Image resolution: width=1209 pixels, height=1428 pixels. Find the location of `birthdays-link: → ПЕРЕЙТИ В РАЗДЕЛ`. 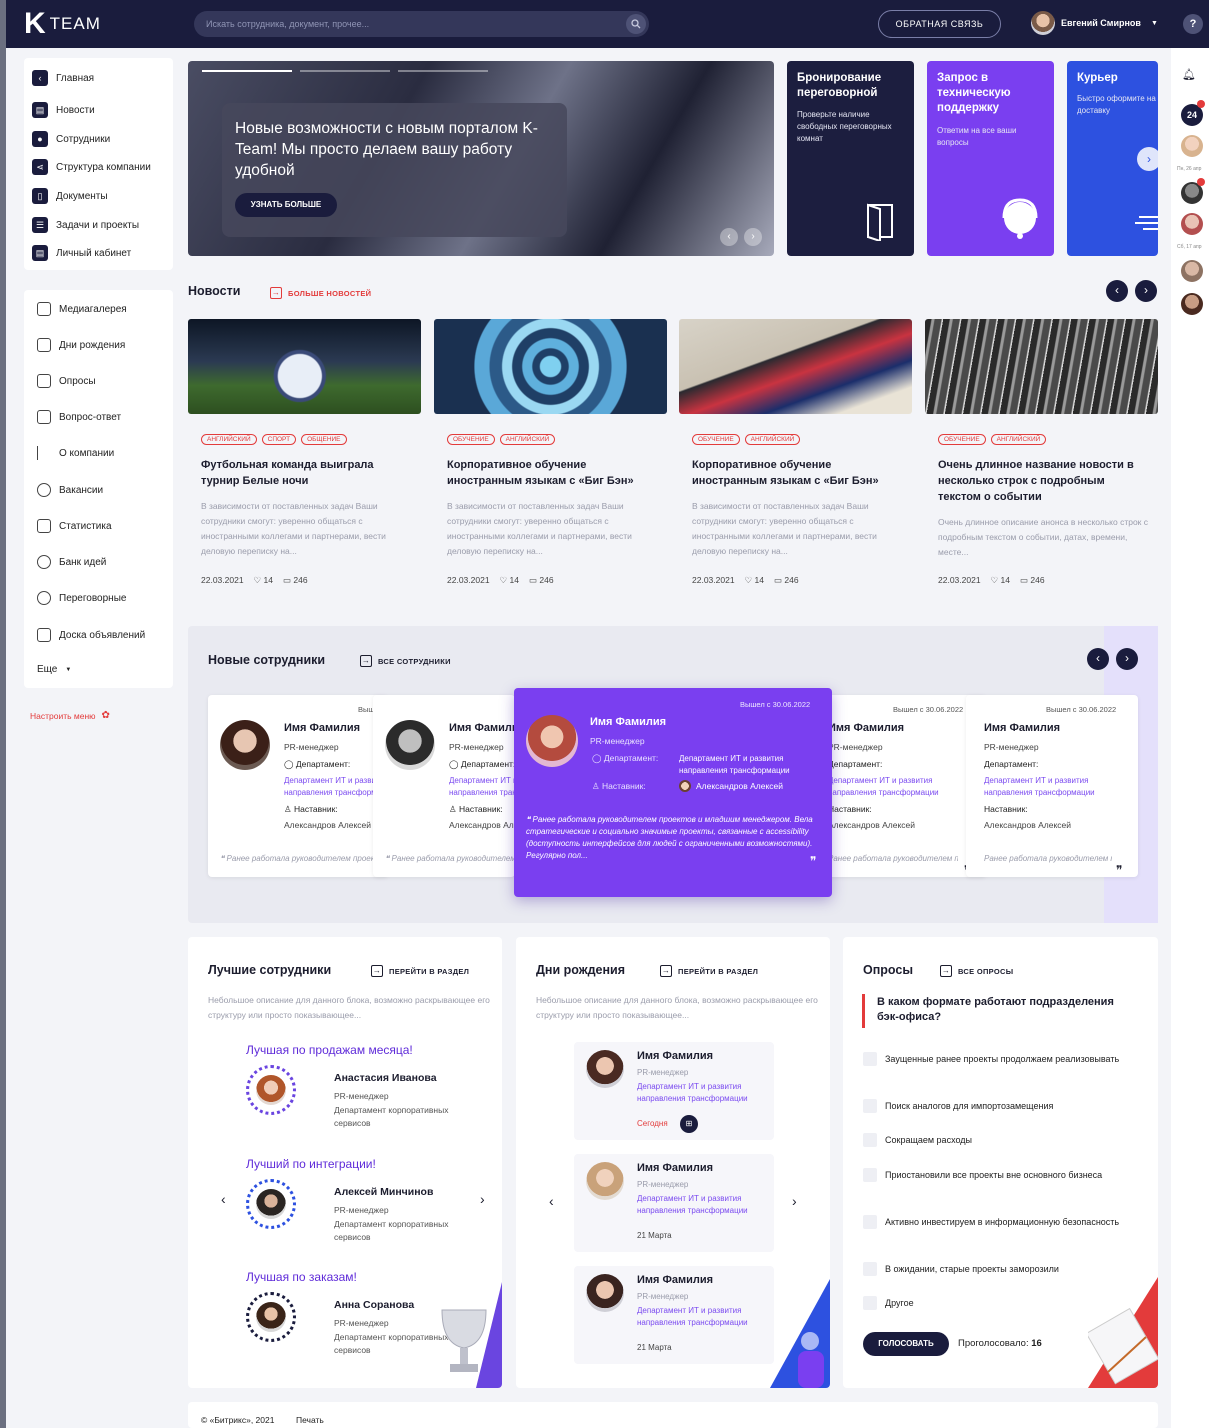

birthdays-link: → ПЕРЕЙТИ В РАЗДЕЛ is located at coordinates (709, 971).